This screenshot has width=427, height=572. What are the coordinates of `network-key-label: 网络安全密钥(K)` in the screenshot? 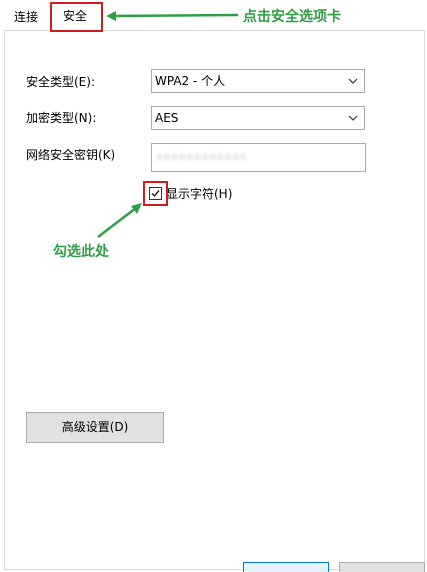 It's located at (71, 155).